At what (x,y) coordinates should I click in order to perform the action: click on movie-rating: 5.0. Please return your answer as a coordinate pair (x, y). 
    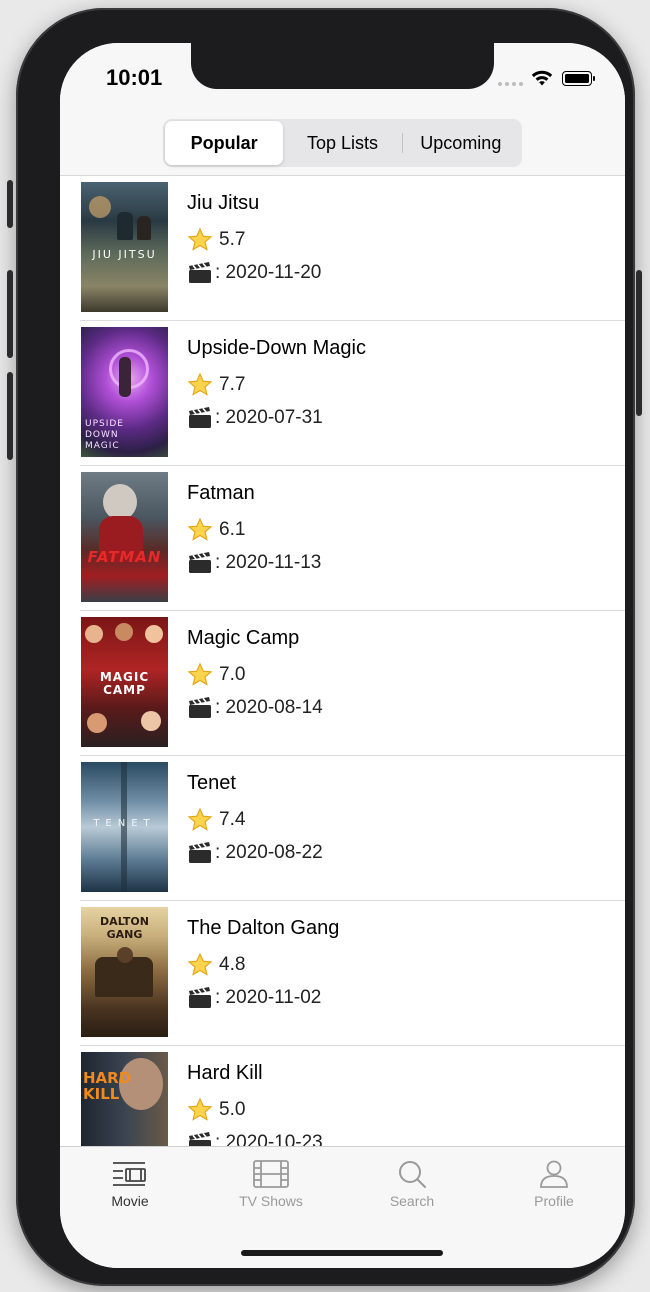
    Looking at the image, I should click on (216, 1110).